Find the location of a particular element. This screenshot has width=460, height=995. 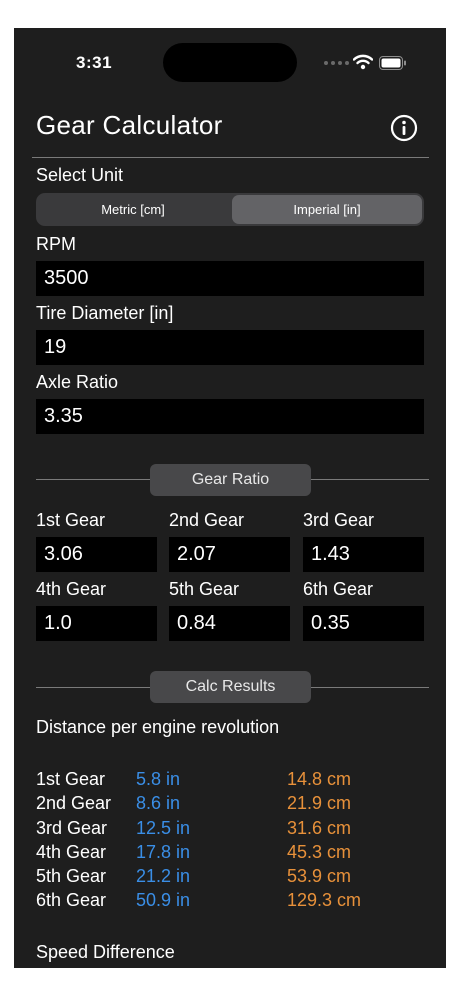

result-in-5: 21.2 in is located at coordinates (163, 876).